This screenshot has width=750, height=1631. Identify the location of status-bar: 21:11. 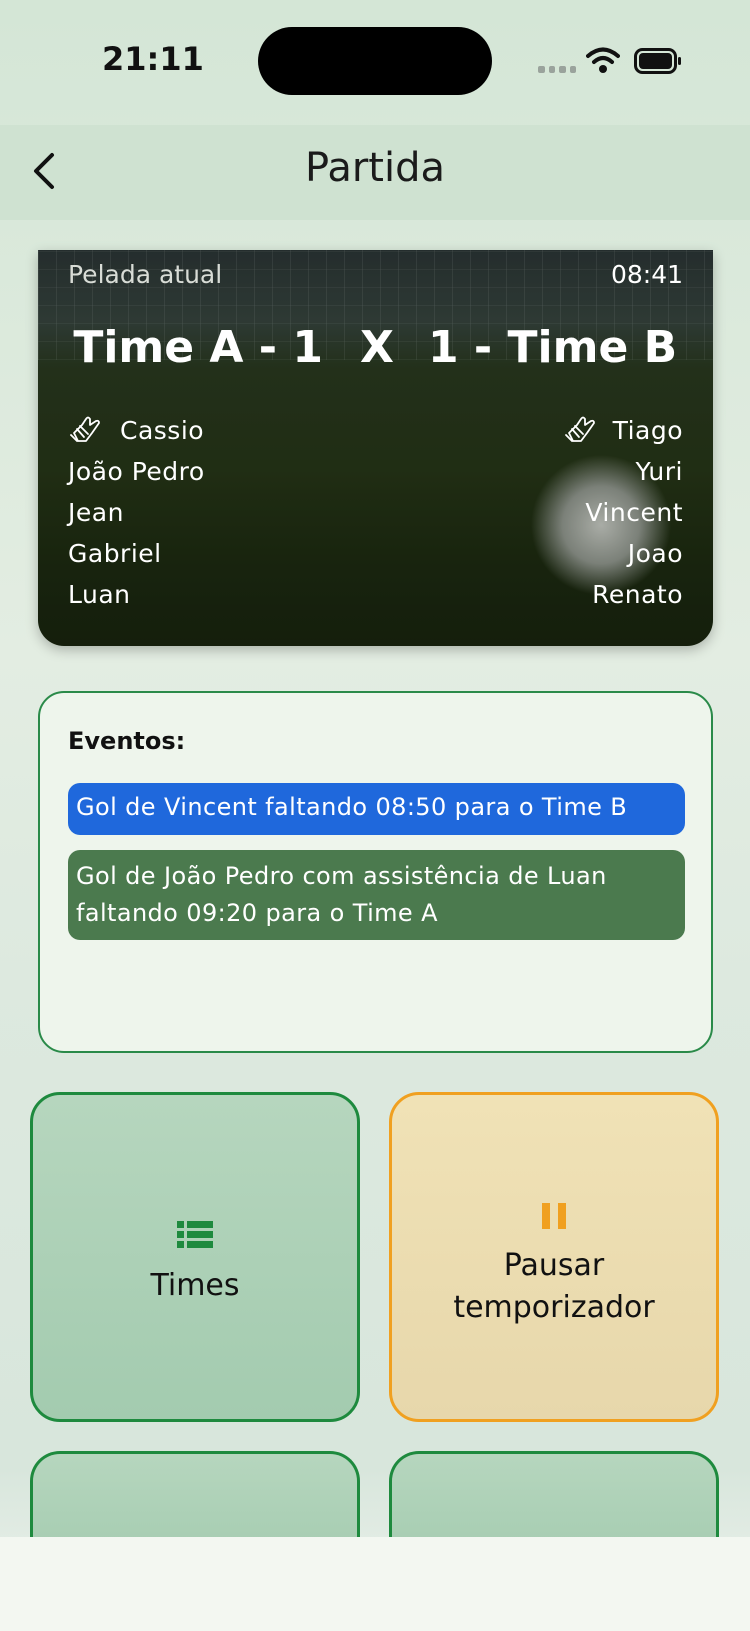
(375, 62).